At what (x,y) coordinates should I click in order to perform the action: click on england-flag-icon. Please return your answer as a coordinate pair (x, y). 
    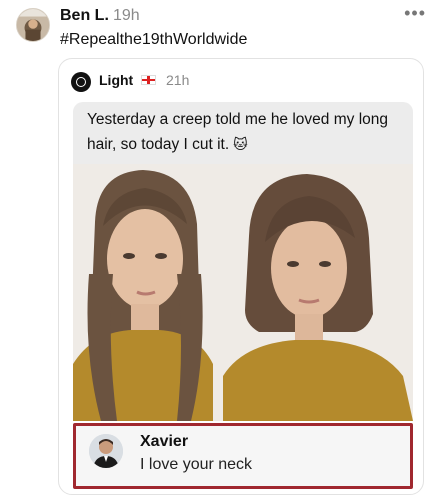
    Looking at the image, I should click on (148, 80).